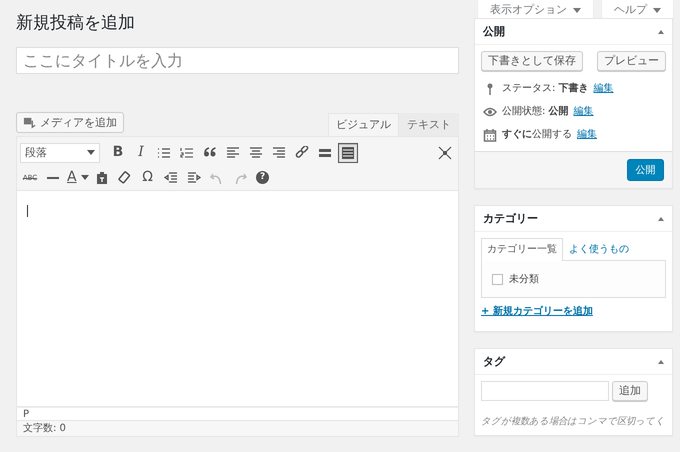 The height and width of the screenshot is (452, 680). I want to click on preview-button: プレビュー, so click(631, 61).